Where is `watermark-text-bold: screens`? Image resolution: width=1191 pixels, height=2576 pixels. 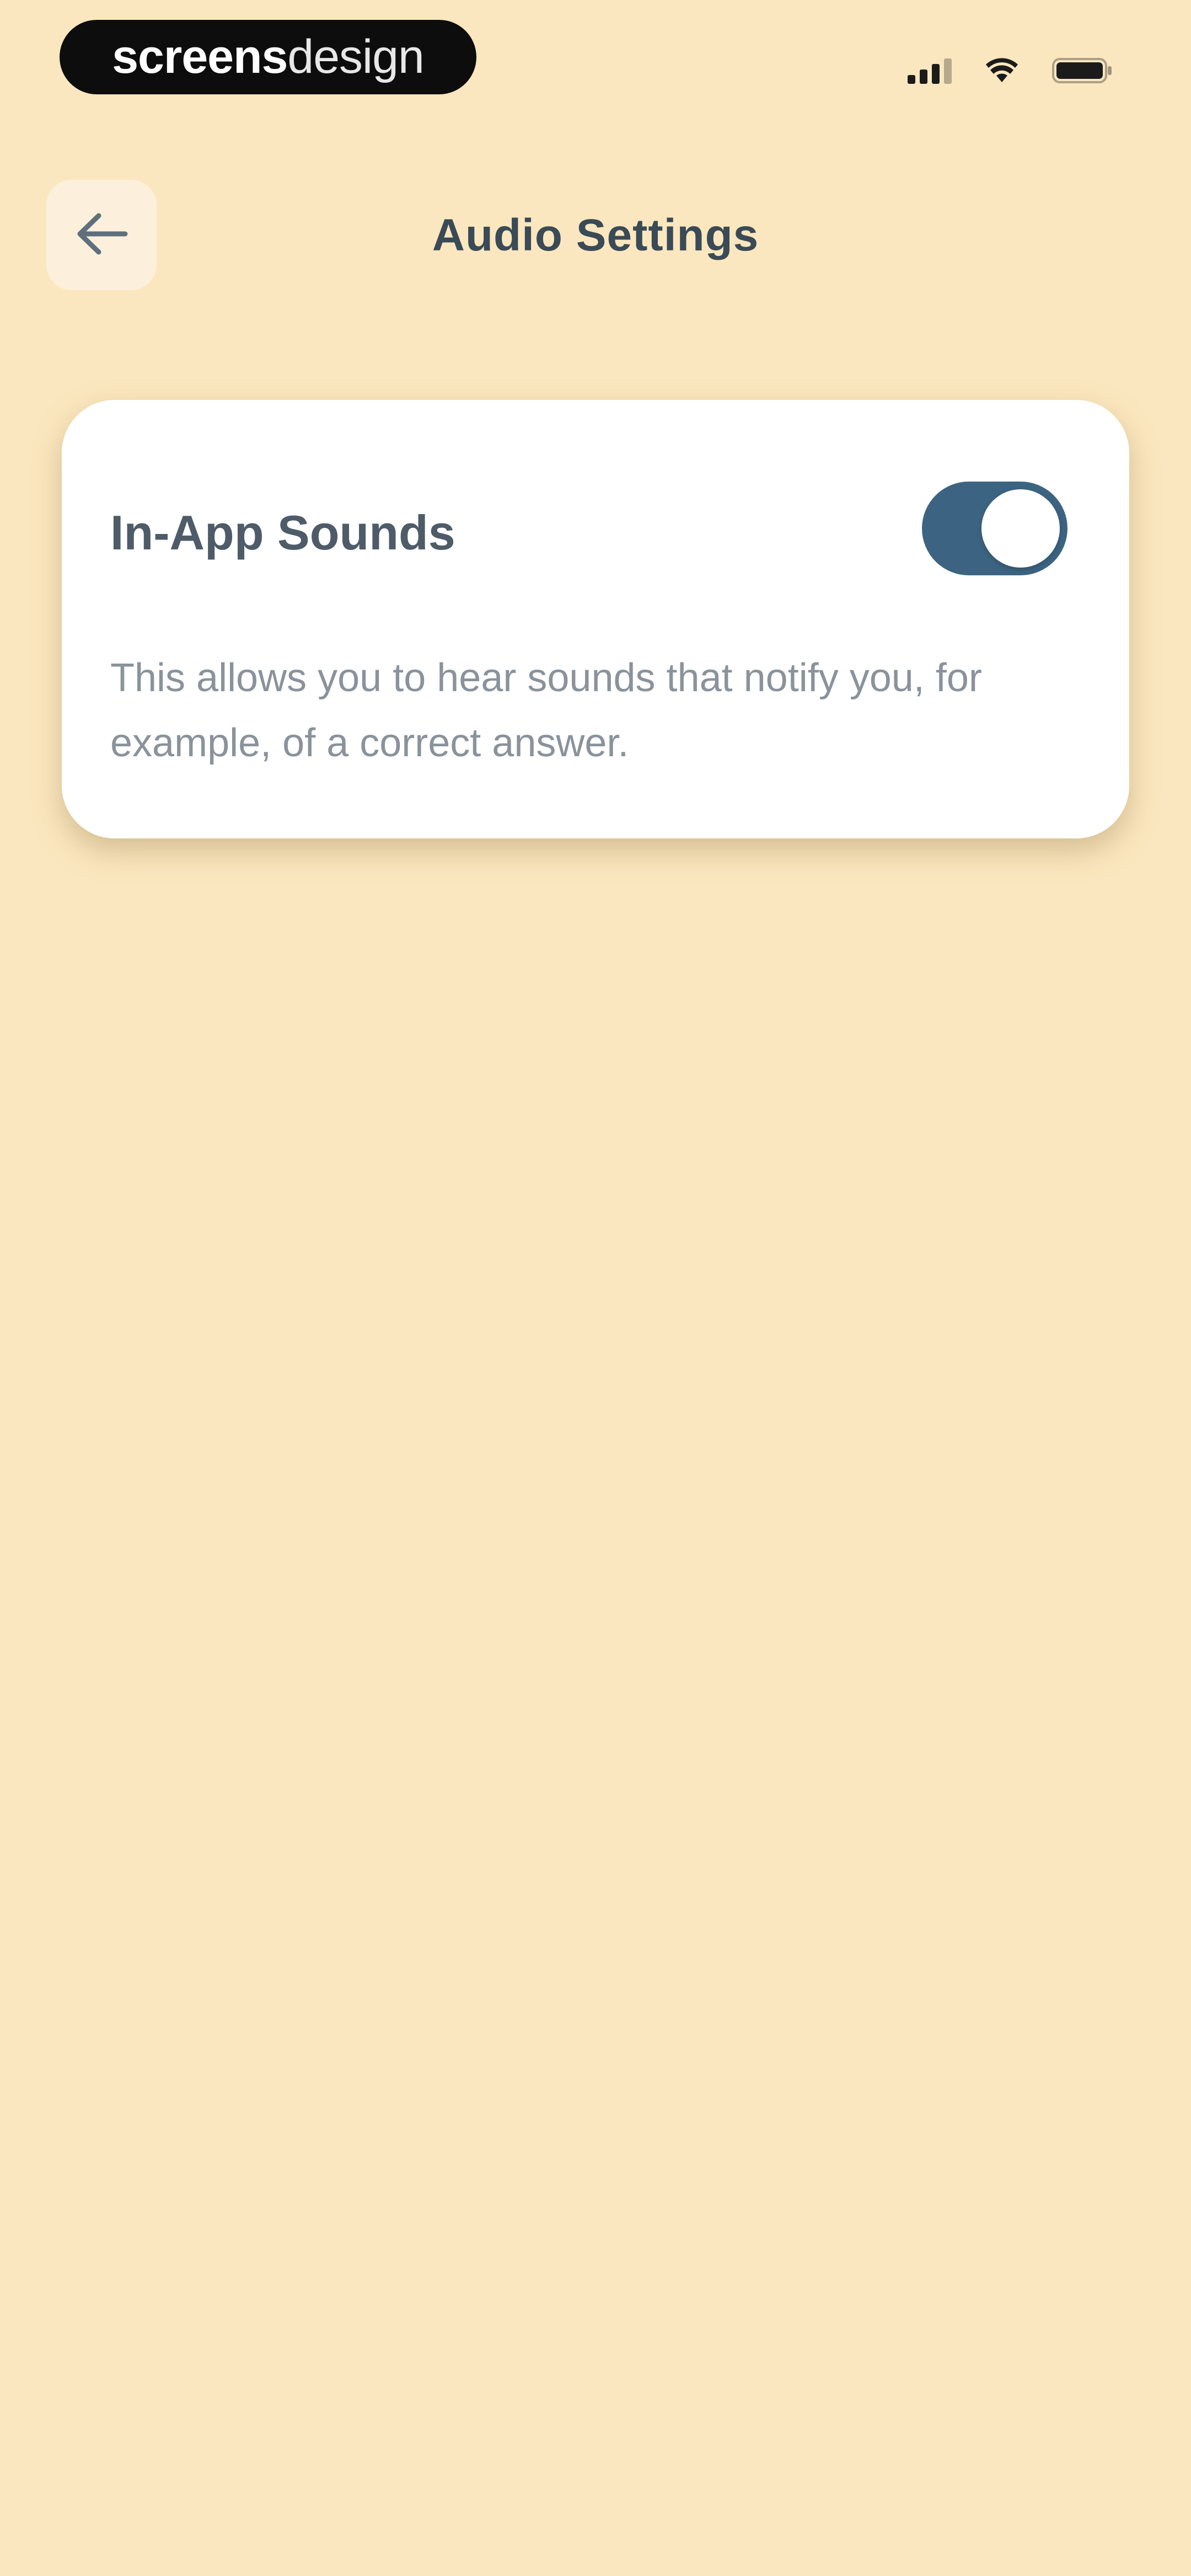 watermark-text-bold: screens is located at coordinates (200, 56).